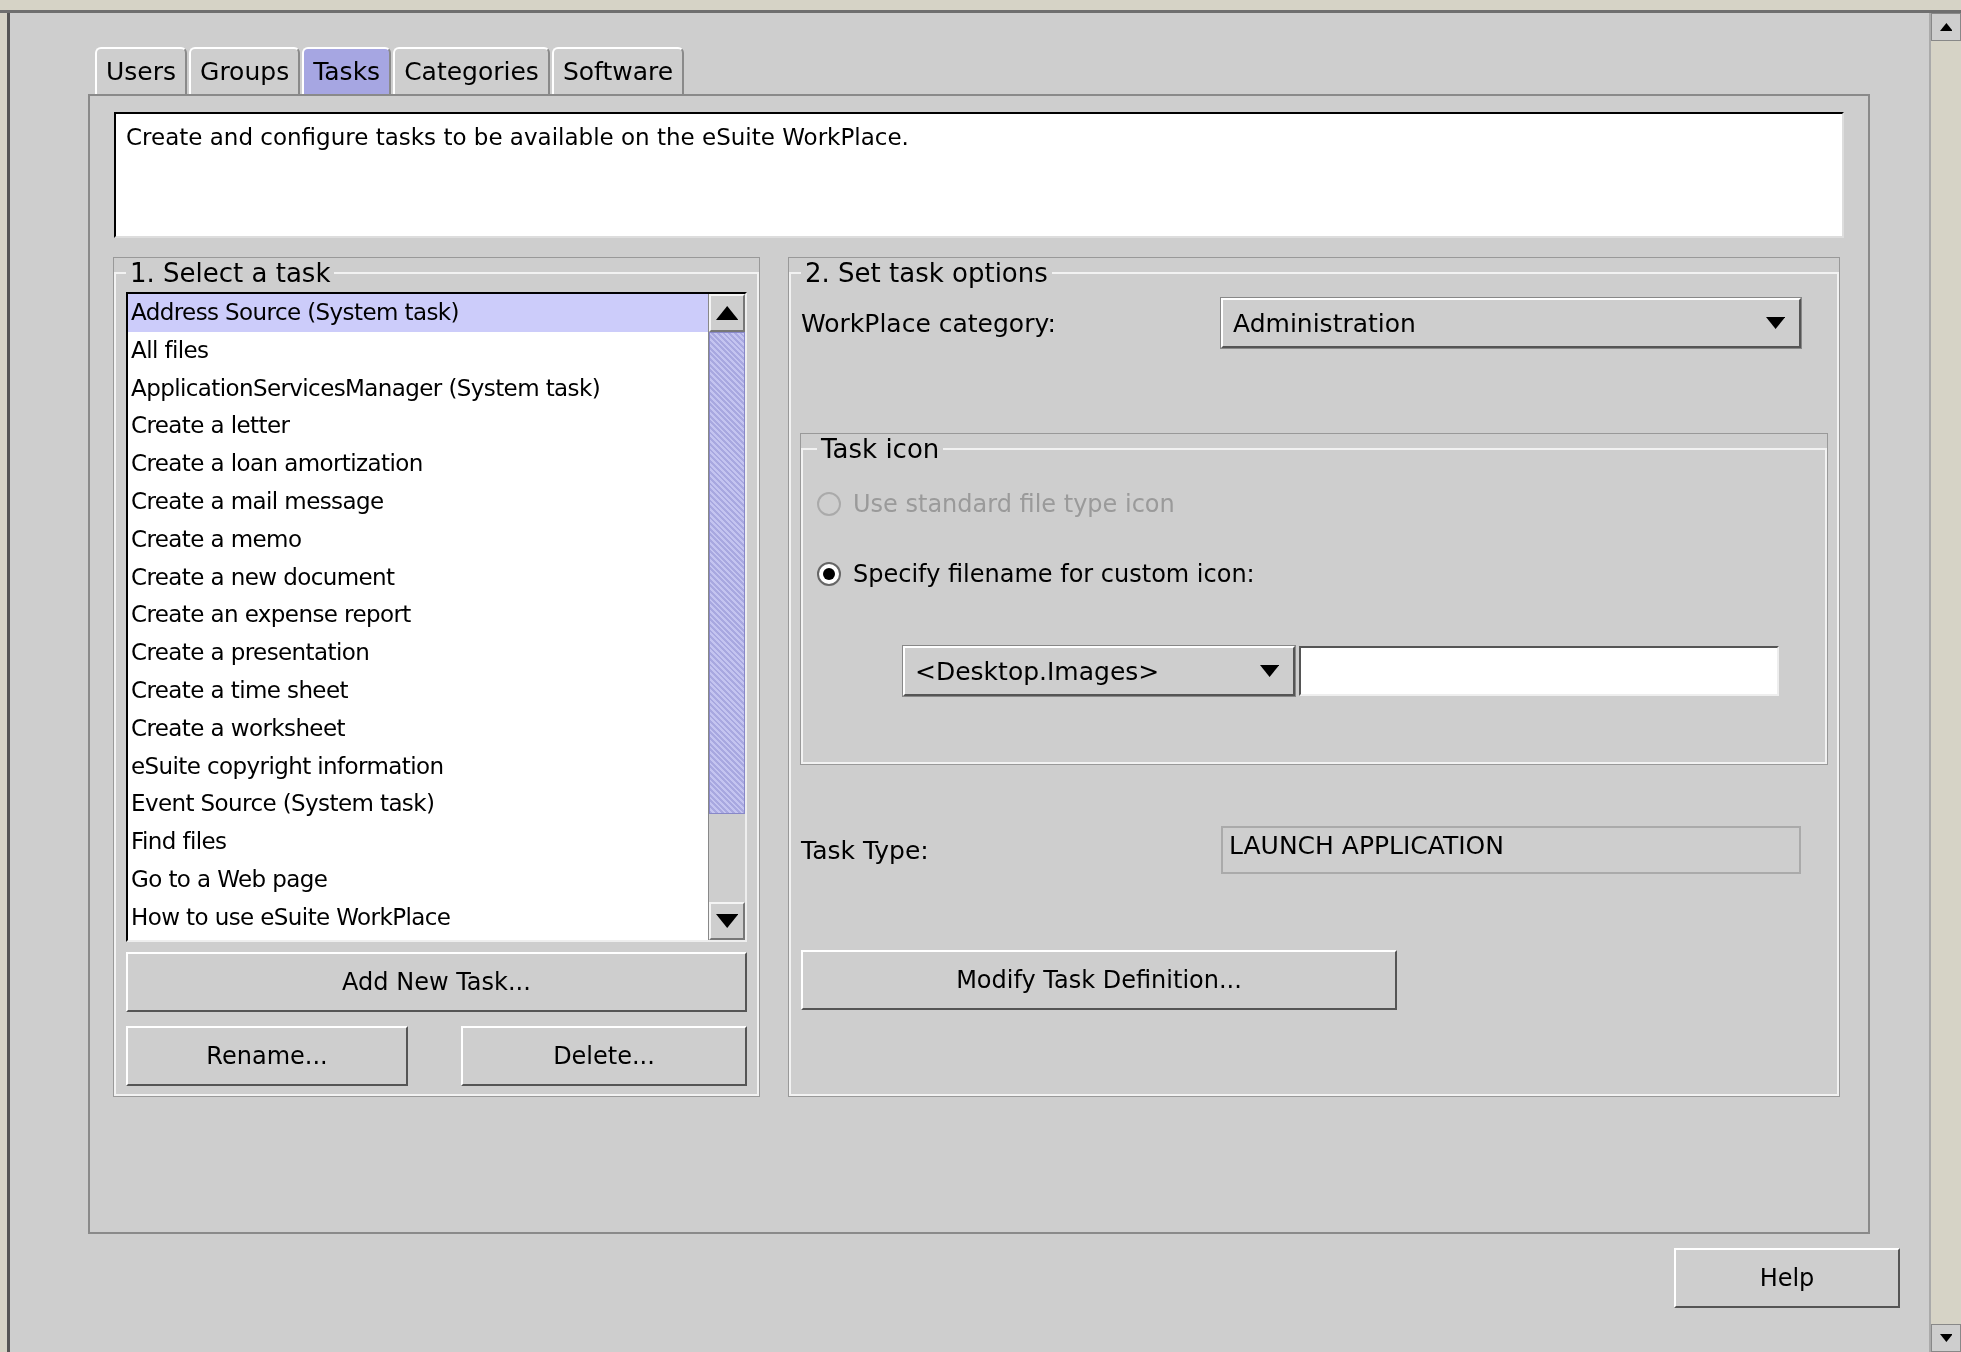  What do you see at coordinates (979, 175) in the screenshot?
I see `description-text: Create and configure tasks to be available on the eSuite WorkPlace.` at bounding box center [979, 175].